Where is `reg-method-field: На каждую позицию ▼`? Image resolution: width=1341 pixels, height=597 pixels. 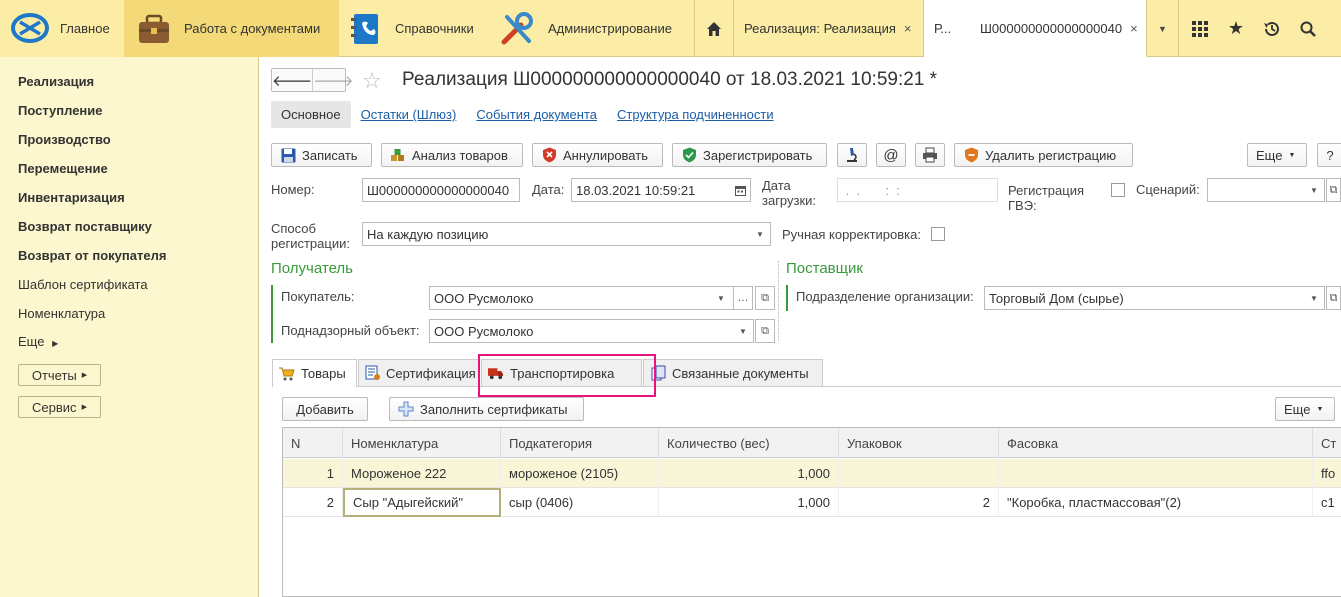
reg-method-field: На каждую позицию ▼ is located at coordinates (566, 234).